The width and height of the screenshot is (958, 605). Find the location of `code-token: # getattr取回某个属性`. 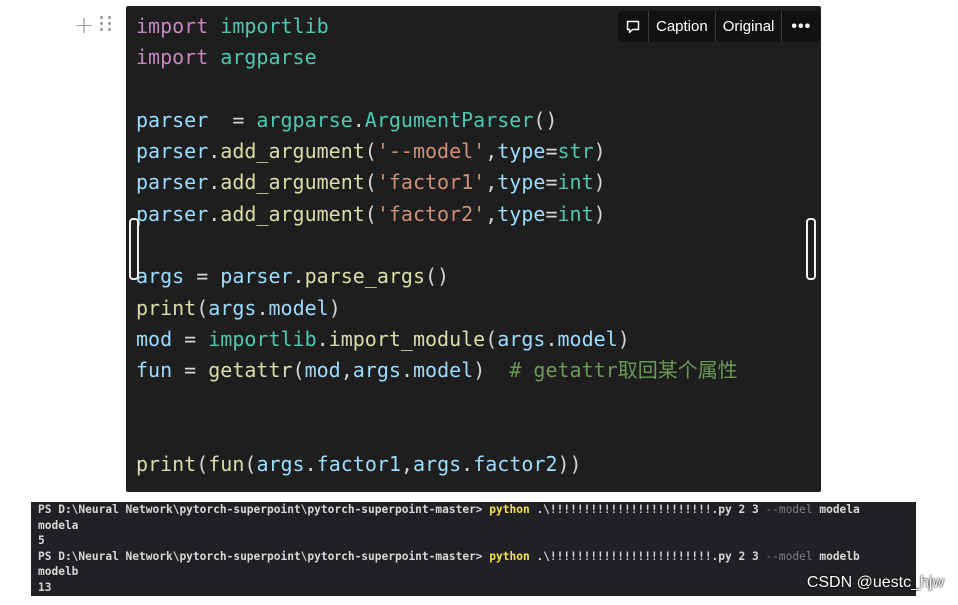

code-token: # getattr取回某个属性 is located at coordinates (623, 370).